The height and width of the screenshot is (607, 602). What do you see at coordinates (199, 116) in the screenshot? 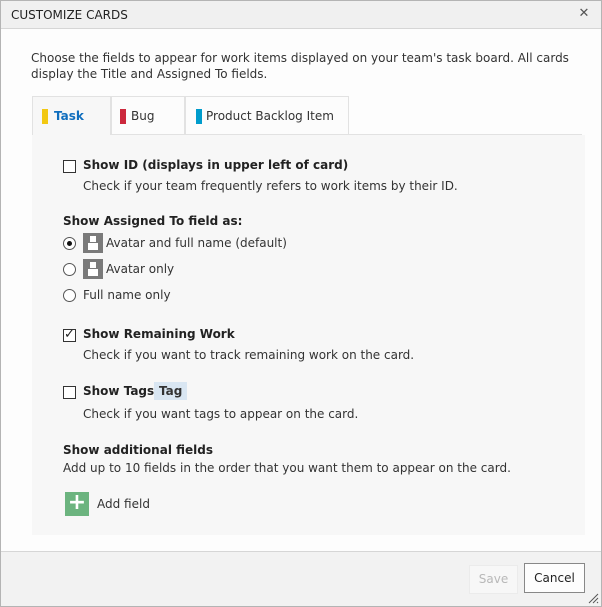
I see `pbi-color-swatch` at bounding box center [199, 116].